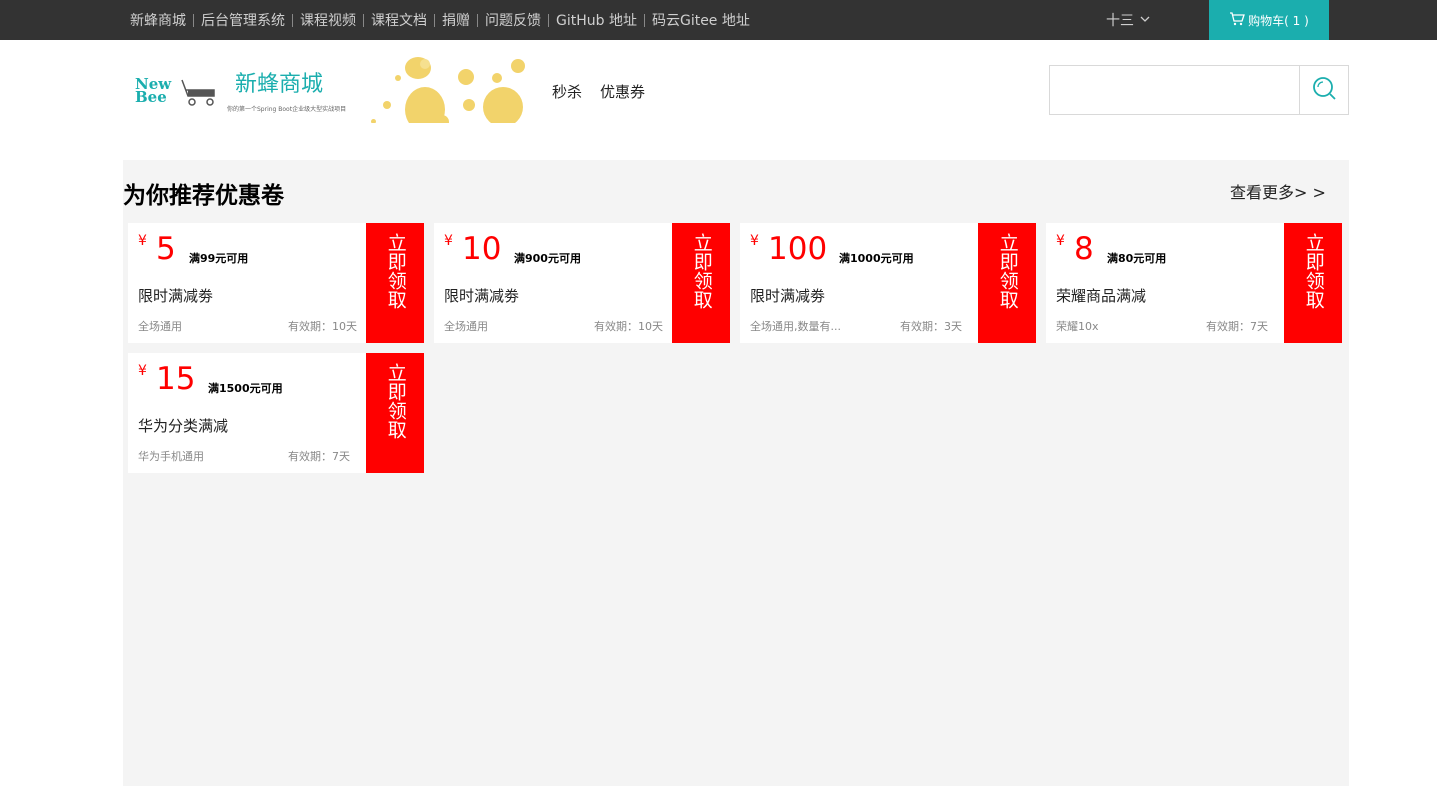 The width and height of the screenshot is (1437, 786). I want to click on site-logo: New Bee 新蜂商城 你的第一个Spring Boot企业级大型实战项目, so click(242, 93).